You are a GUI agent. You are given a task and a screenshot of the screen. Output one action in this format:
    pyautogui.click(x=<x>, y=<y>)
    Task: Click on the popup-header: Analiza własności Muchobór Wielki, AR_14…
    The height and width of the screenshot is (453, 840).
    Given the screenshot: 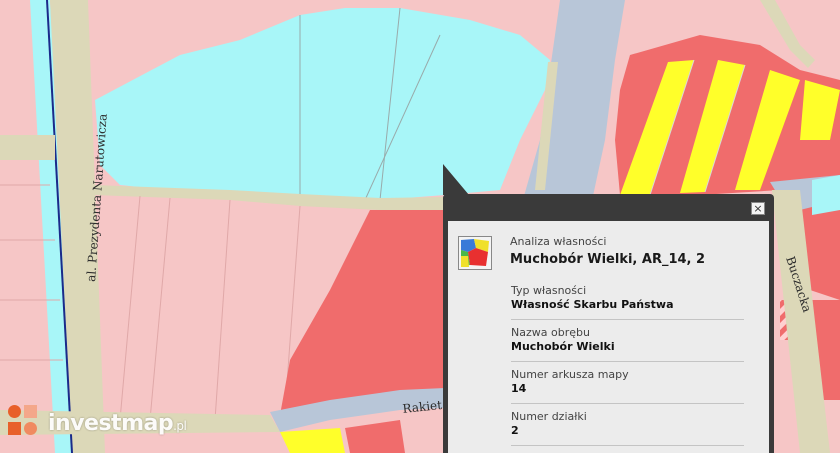 What is the action you would take?
    pyautogui.click(x=601, y=252)
    